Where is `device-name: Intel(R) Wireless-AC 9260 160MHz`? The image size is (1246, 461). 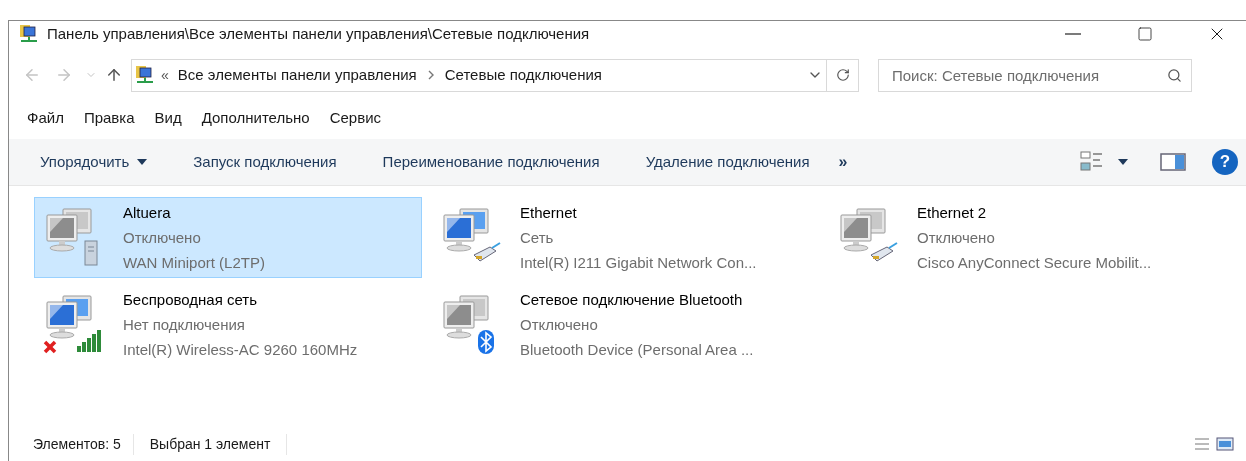 device-name: Intel(R) Wireless-AC 9260 160MHz is located at coordinates (240, 350).